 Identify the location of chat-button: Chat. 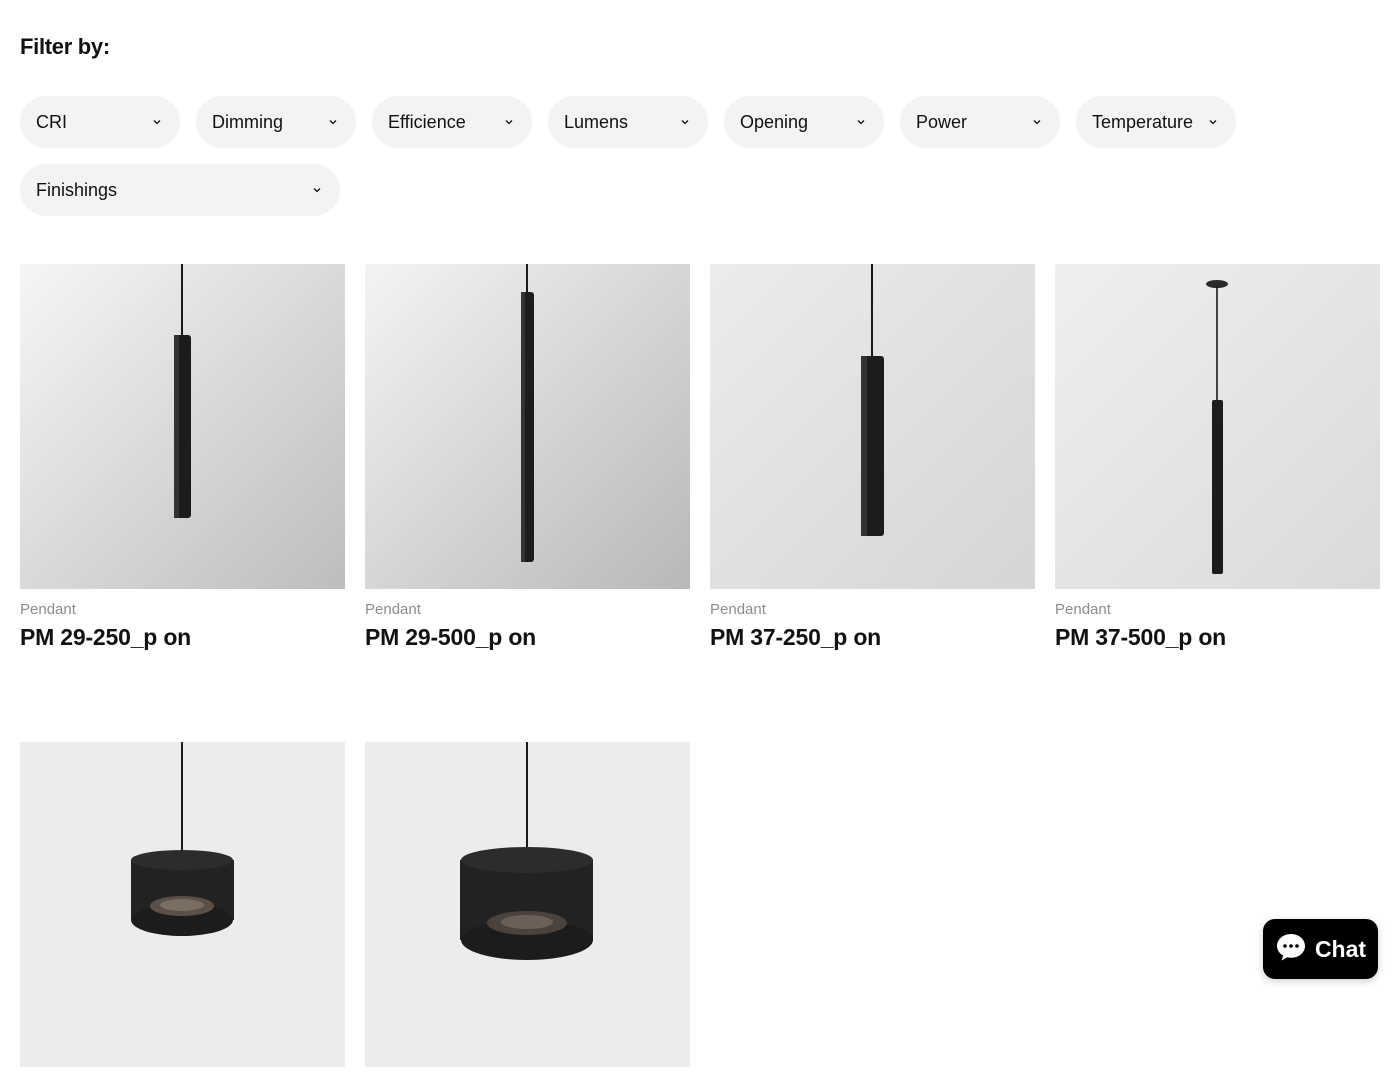
(1320, 949).